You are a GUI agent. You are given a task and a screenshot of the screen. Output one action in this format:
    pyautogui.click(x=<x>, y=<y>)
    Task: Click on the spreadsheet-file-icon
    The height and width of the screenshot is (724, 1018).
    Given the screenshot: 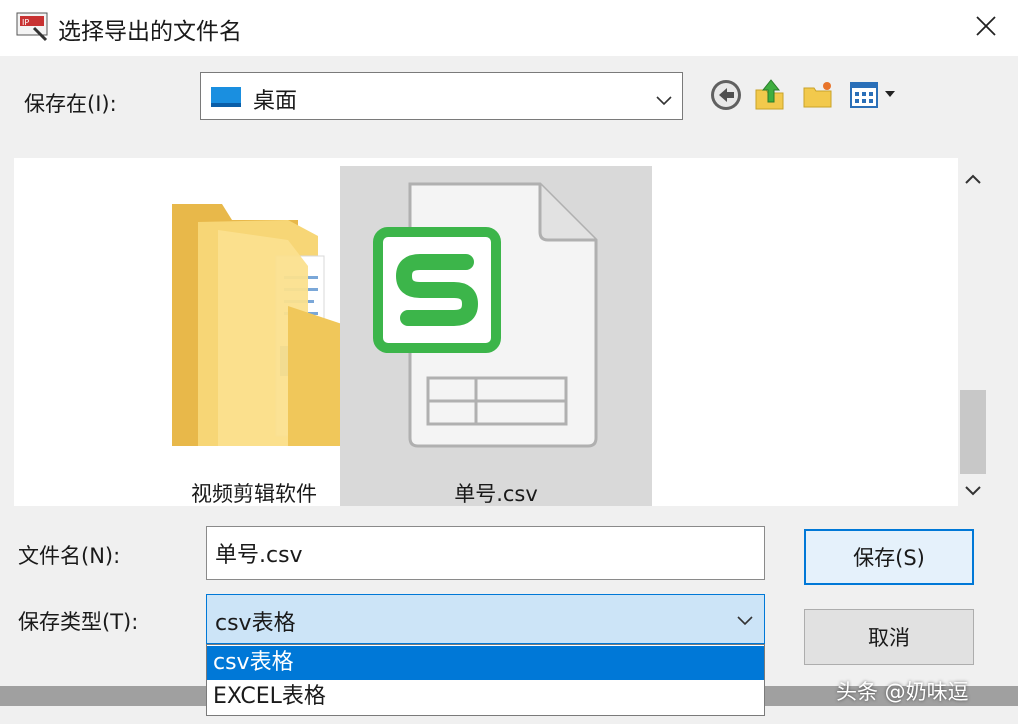 What is the action you would take?
    pyautogui.click(x=485, y=317)
    